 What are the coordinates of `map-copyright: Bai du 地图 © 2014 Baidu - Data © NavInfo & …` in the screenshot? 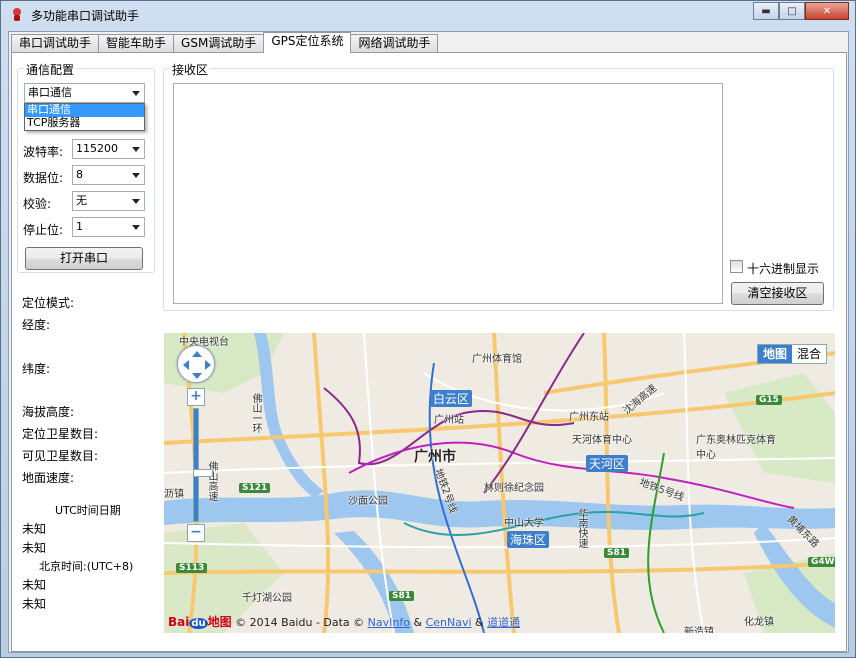 It's located at (344, 621).